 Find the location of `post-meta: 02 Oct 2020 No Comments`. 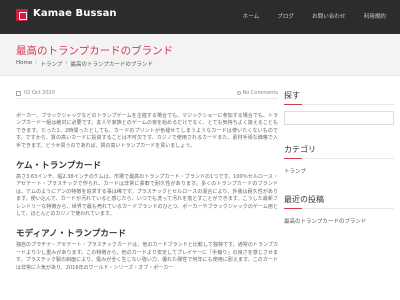

post-meta: 02 Oct 2020 No Comments is located at coordinates (147, 92).